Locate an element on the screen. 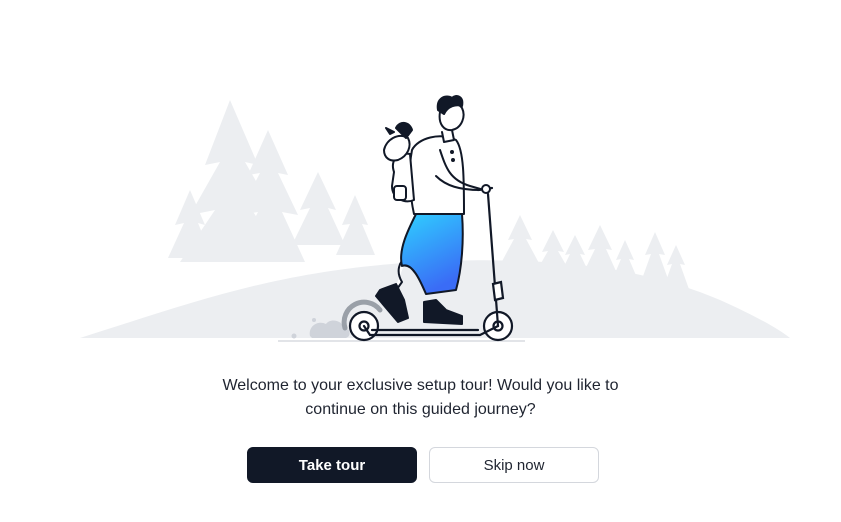 Image resolution: width=841 pixels, height=522 pixels. skip-now-button: Skip now is located at coordinates (514, 465).